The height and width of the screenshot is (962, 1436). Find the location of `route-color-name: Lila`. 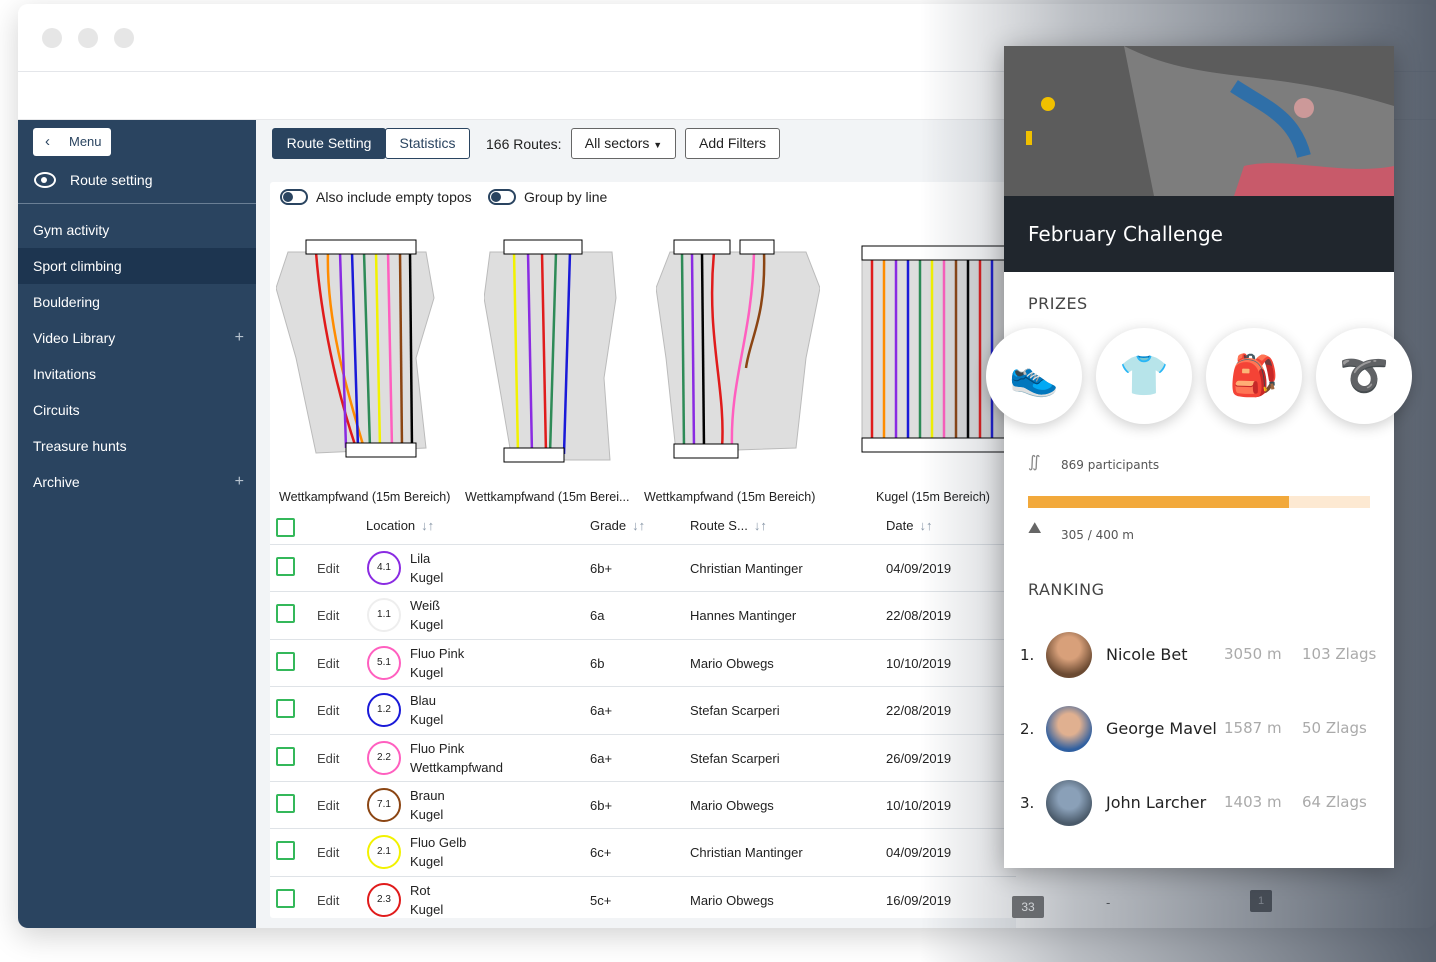

route-color-name: Lila is located at coordinates (420, 558).